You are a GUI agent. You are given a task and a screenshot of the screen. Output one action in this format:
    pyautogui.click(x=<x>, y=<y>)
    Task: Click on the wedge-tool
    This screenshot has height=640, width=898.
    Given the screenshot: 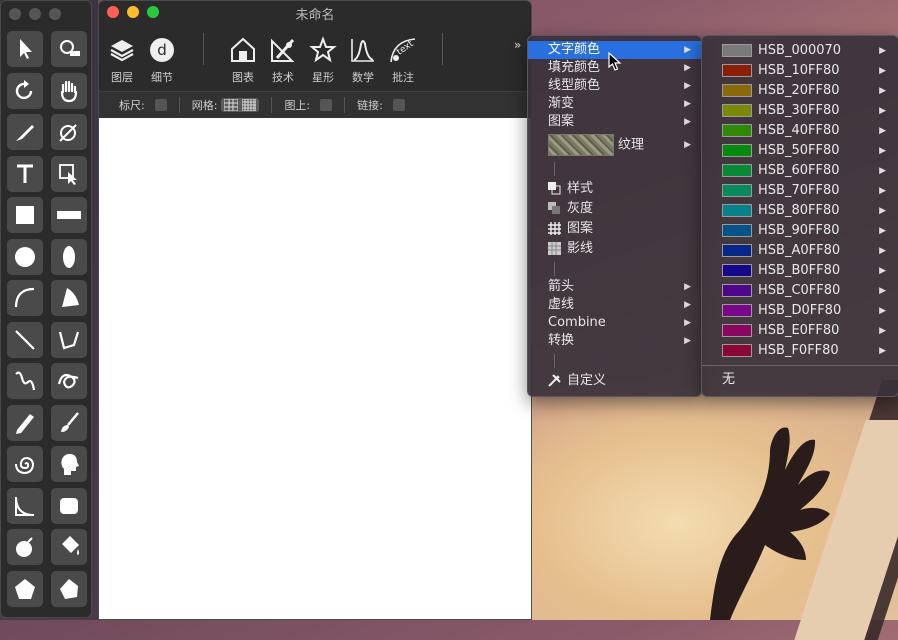 What is the action you would take?
    pyautogui.click(x=69, y=298)
    